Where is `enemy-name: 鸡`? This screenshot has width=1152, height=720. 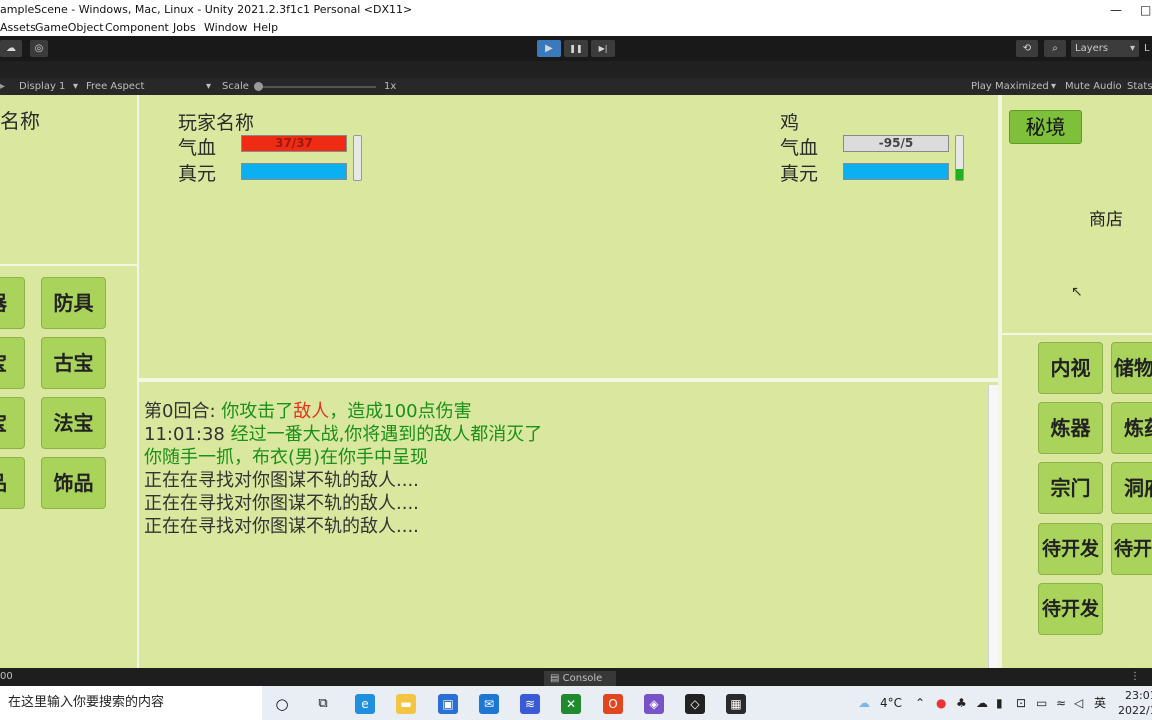
enemy-name: 鸡 is located at coordinates (790, 123).